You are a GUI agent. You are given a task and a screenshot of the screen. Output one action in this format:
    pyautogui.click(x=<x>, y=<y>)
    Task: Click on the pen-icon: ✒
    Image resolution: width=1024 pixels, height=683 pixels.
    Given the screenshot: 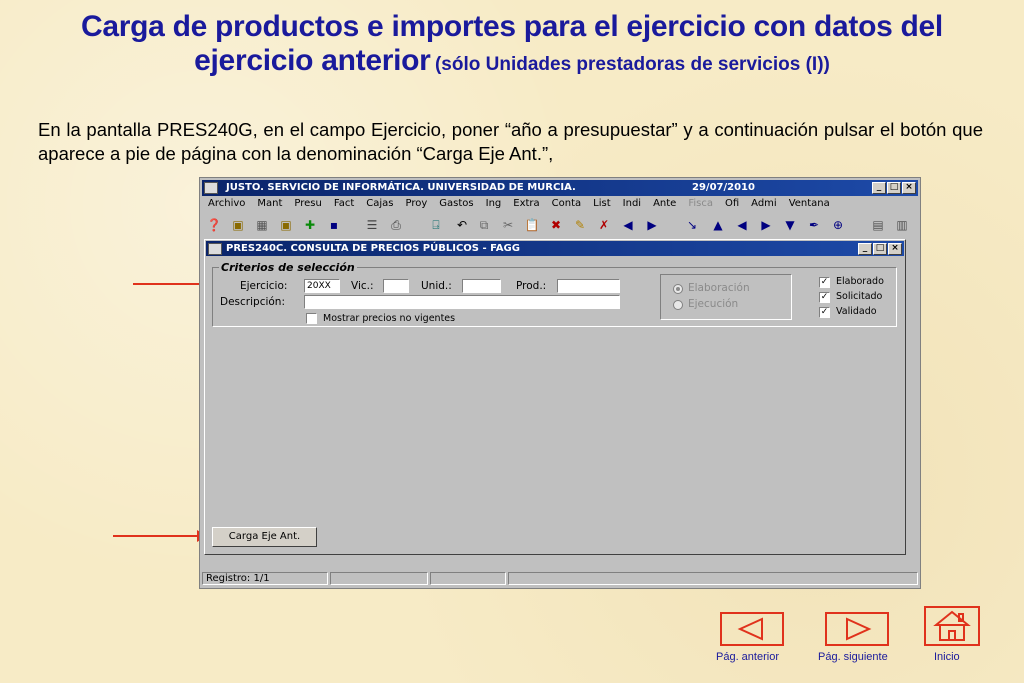 What is the action you would take?
    pyautogui.click(x=814, y=225)
    